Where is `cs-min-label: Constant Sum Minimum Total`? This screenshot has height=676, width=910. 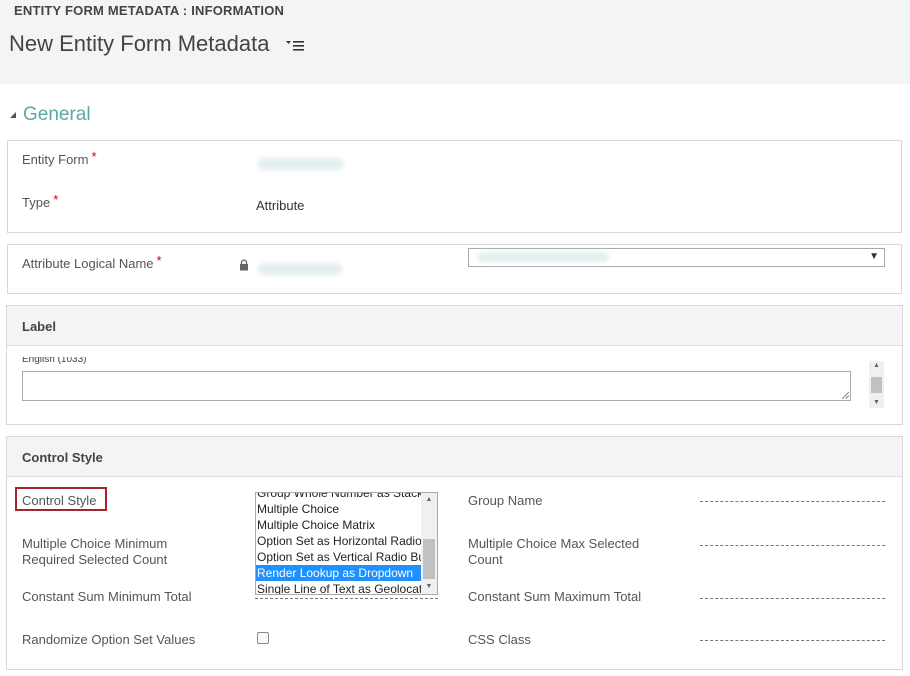 cs-min-label: Constant Sum Minimum Total is located at coordinates (107, 596).